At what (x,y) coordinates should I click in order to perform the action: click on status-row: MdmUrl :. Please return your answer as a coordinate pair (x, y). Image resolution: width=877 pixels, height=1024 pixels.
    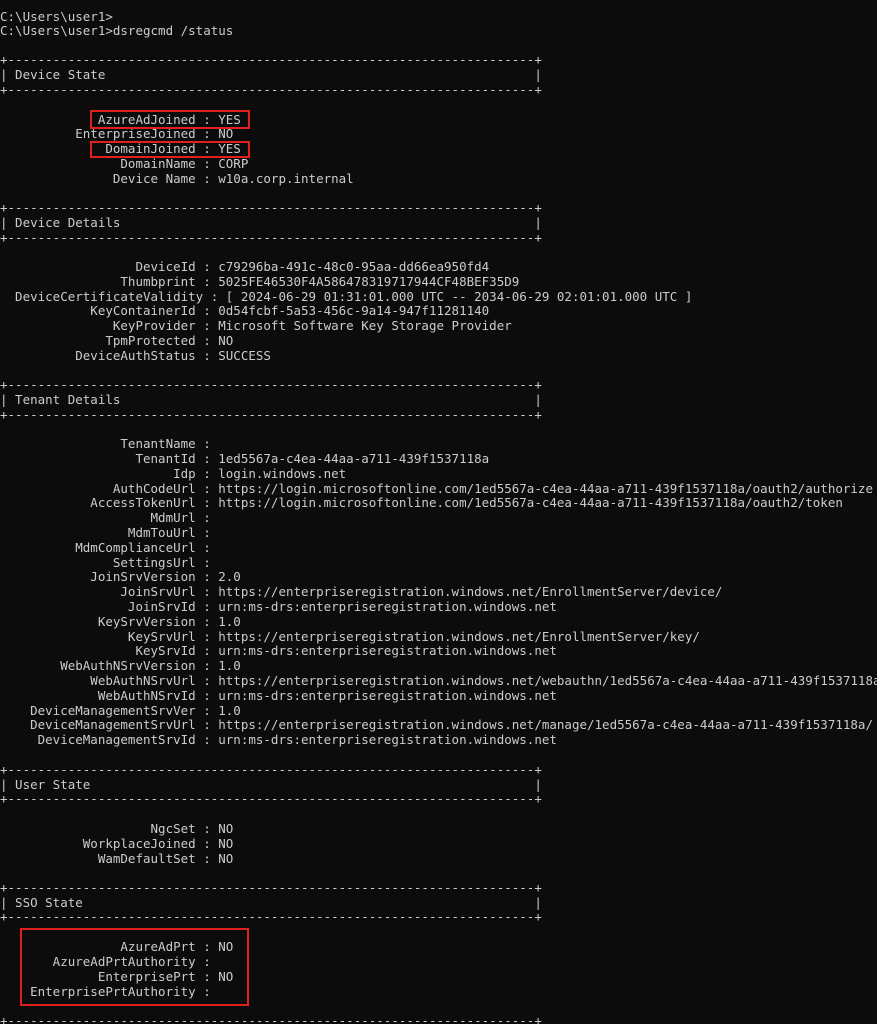
    Looking at the image, I should click on (109, 517).